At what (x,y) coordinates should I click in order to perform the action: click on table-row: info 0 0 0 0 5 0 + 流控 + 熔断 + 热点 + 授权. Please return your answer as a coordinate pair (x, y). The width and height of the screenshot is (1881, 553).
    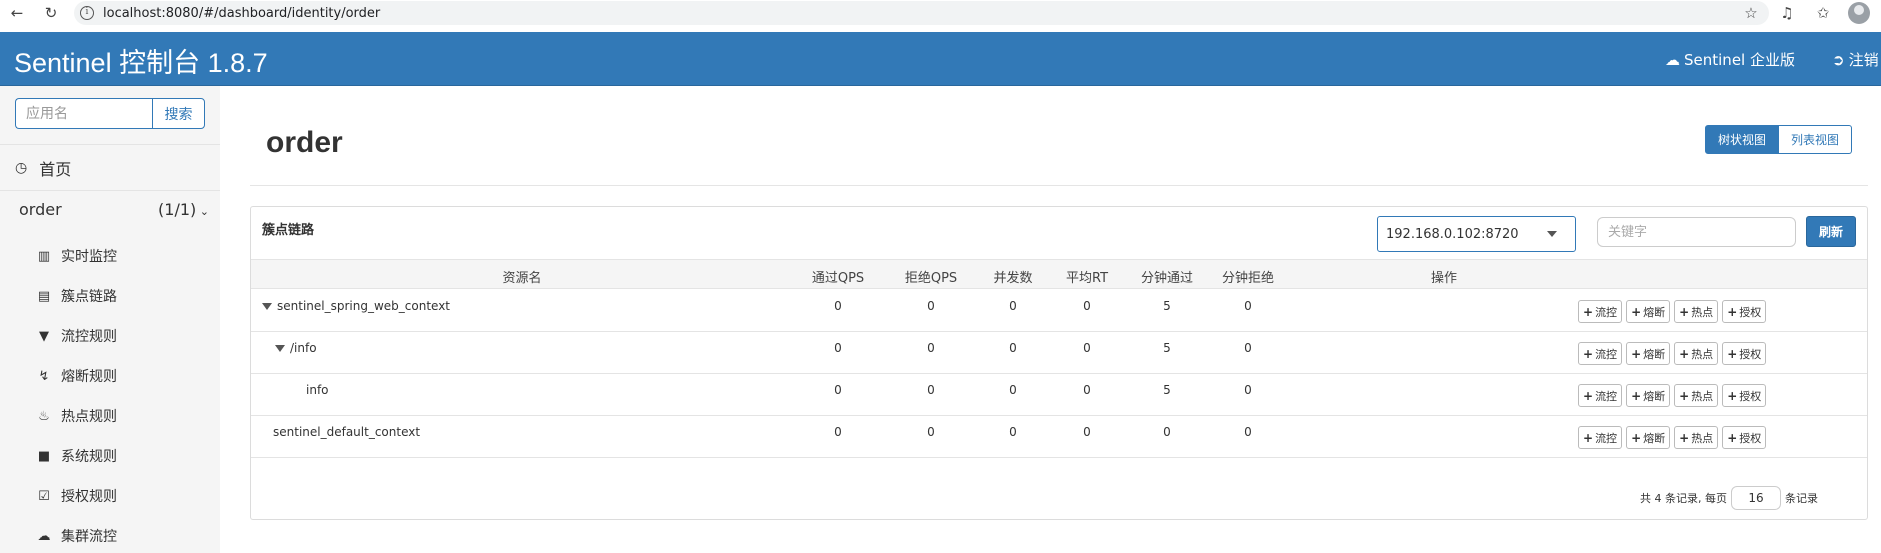
    Looking at the image, I should click on (1059, 395).